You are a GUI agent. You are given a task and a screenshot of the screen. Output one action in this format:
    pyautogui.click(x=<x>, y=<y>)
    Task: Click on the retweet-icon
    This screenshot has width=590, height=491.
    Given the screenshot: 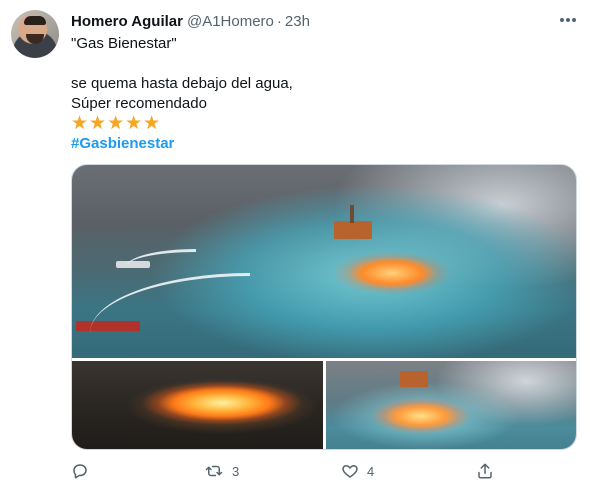 What is the action you would take?
    pyautogui.click(x=214, y=471)
    